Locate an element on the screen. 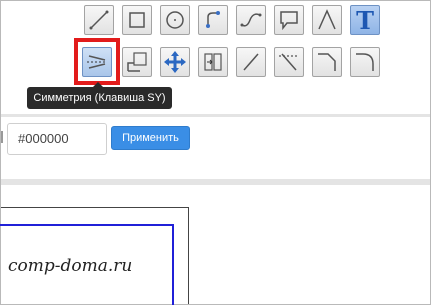 This screenshot has width=431, height=305. align-tool-icon is located at coordinates (213, 62).